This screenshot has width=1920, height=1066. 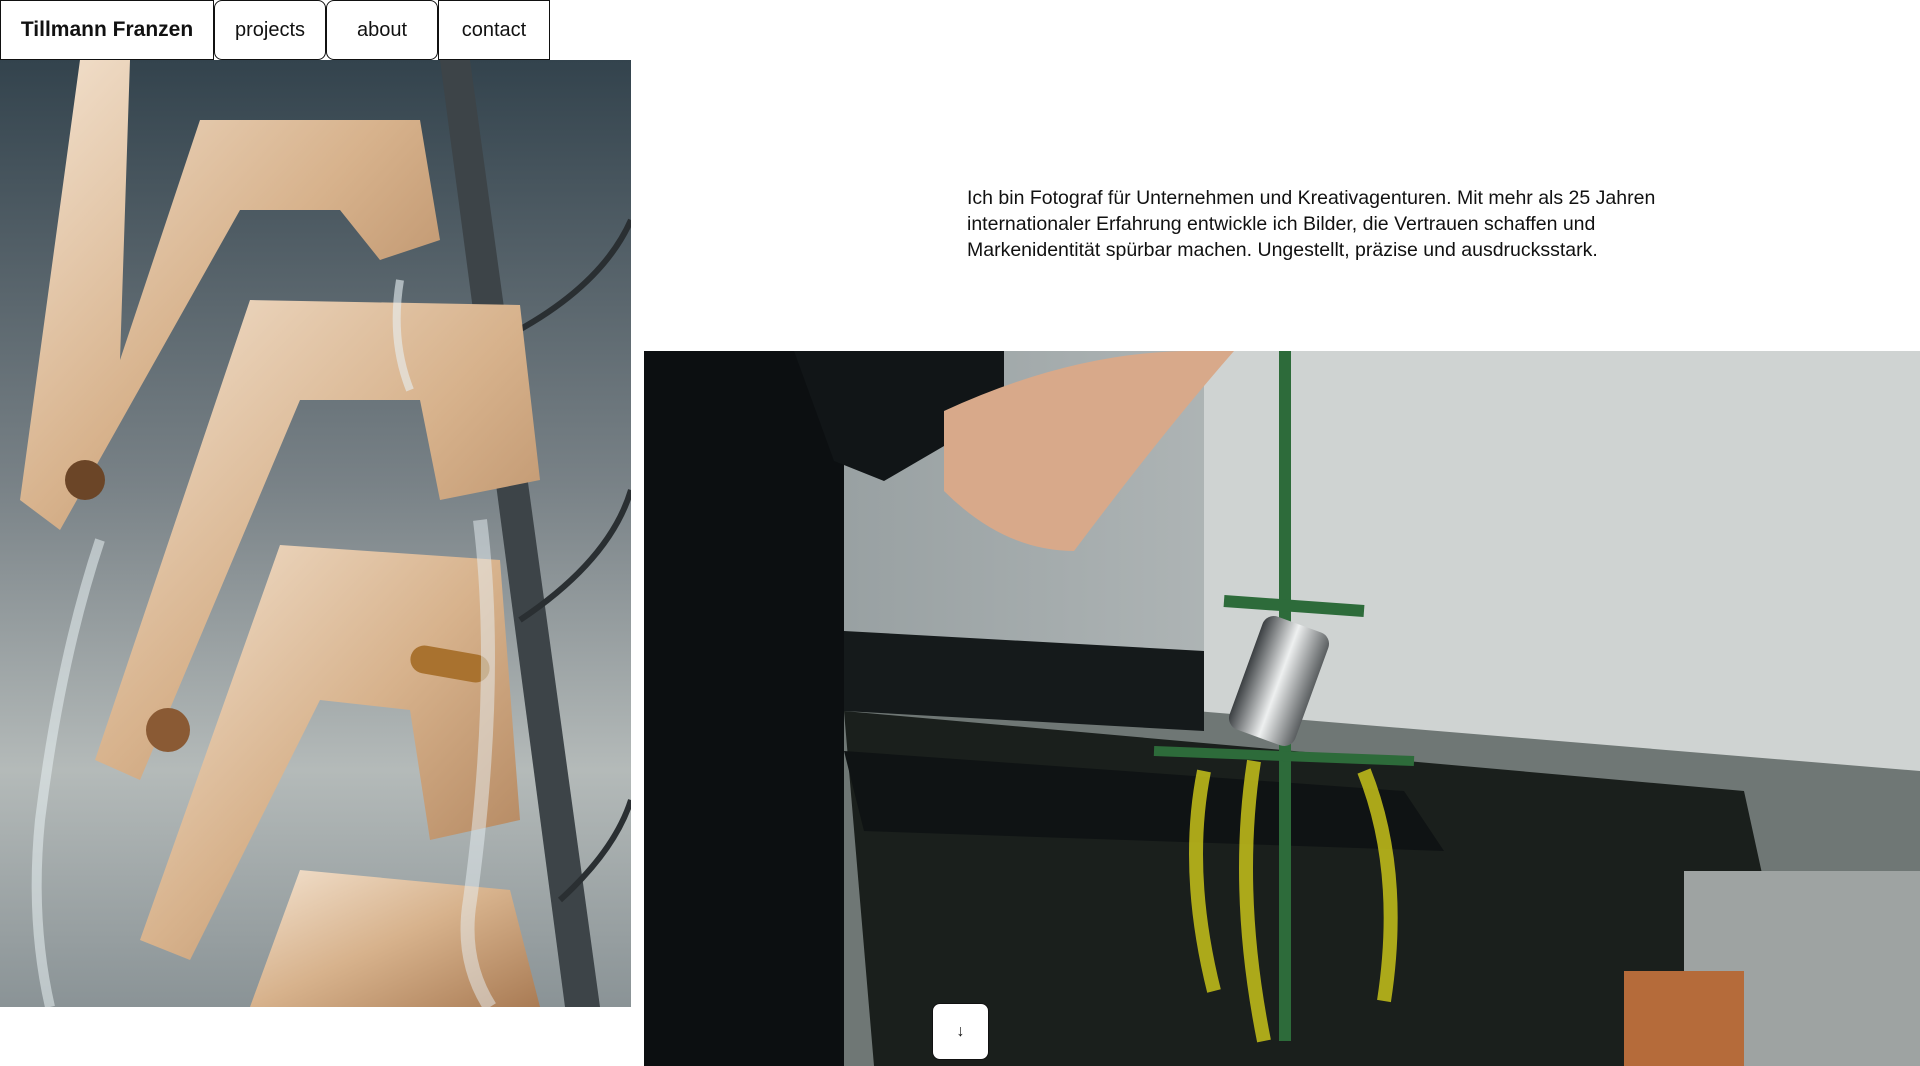 What do you see at coordinates (107, 30) in the screenshot?
I see `brand-logo-link: Tillmann Franzen` at bounding box center [107, 30].